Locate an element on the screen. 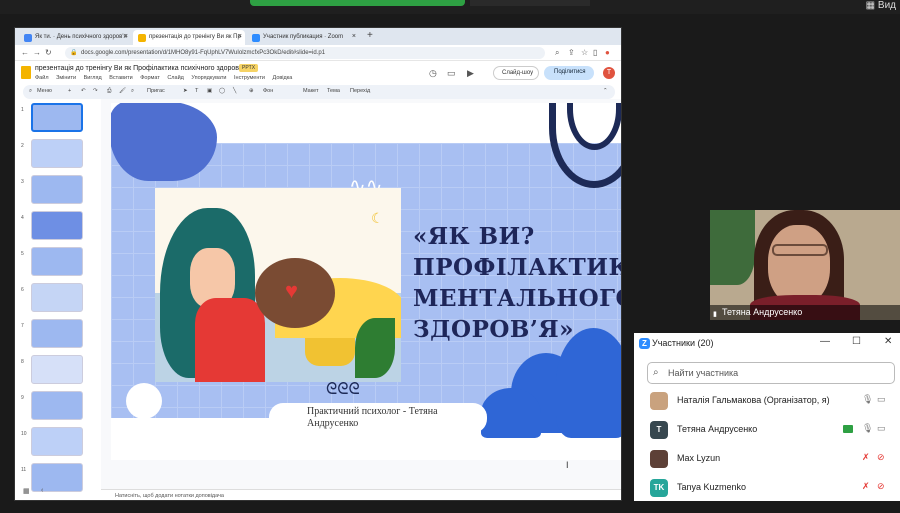  menu-arrange: Упорядкувати is located at coordinates (208, 78).